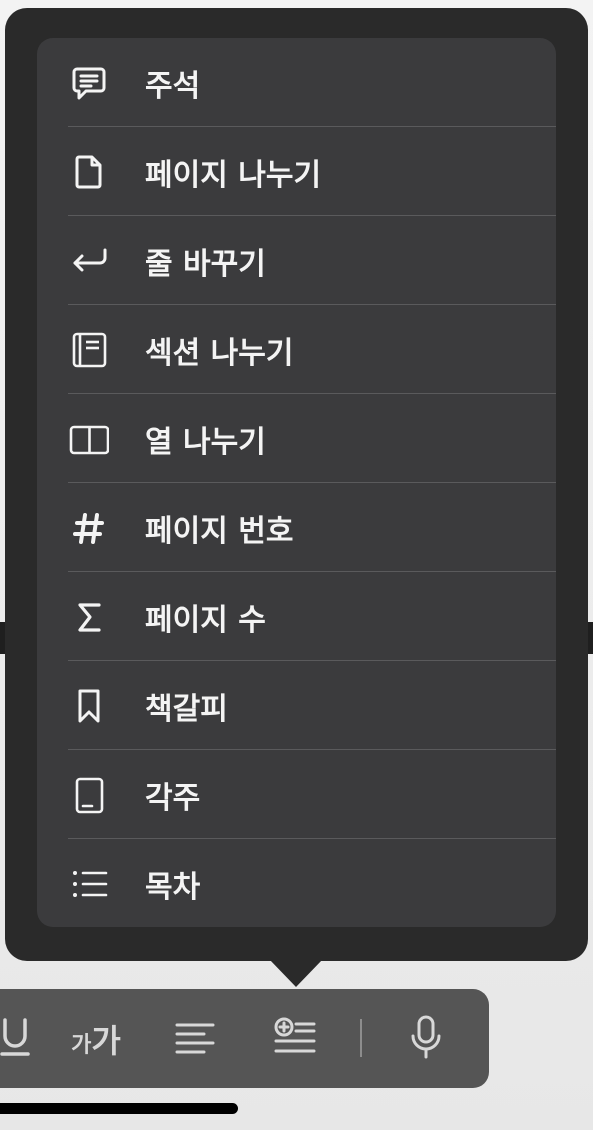 This screenshot has width=593, height=1130. I want to click on underline-button, so click(25, 1038).